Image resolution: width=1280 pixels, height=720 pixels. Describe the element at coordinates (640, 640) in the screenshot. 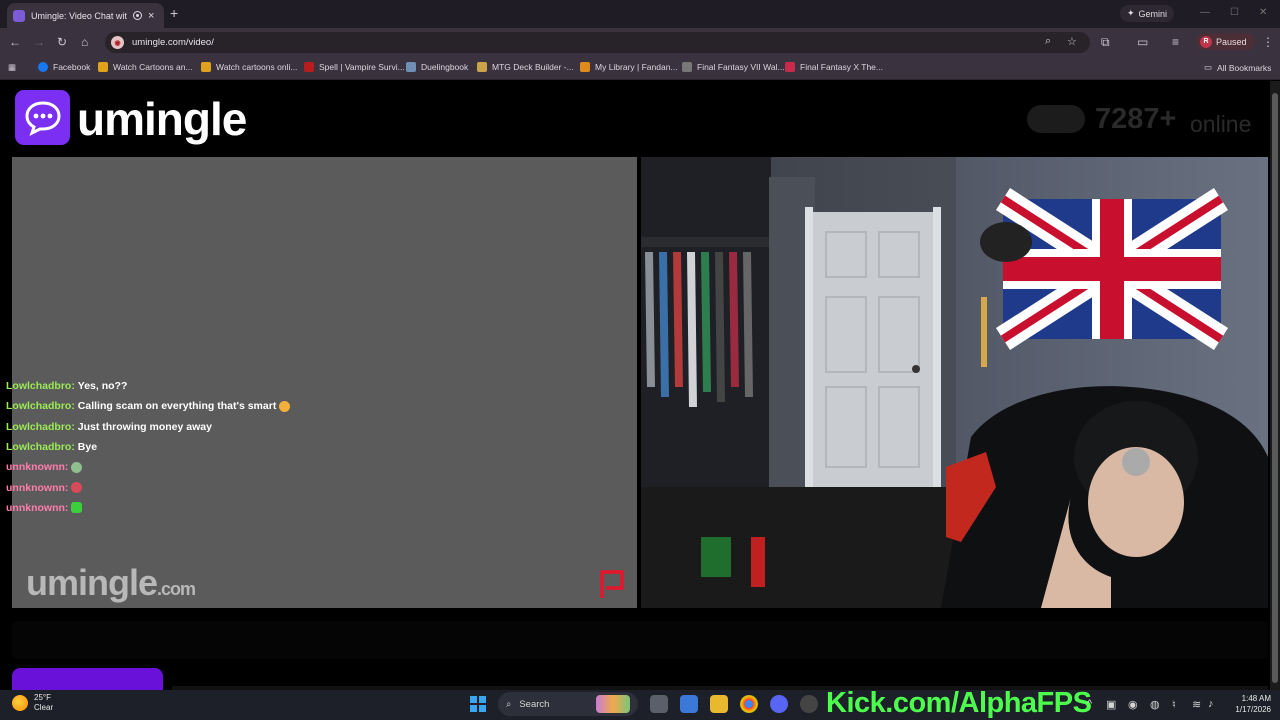

I see `chat-input-bar` at that location.